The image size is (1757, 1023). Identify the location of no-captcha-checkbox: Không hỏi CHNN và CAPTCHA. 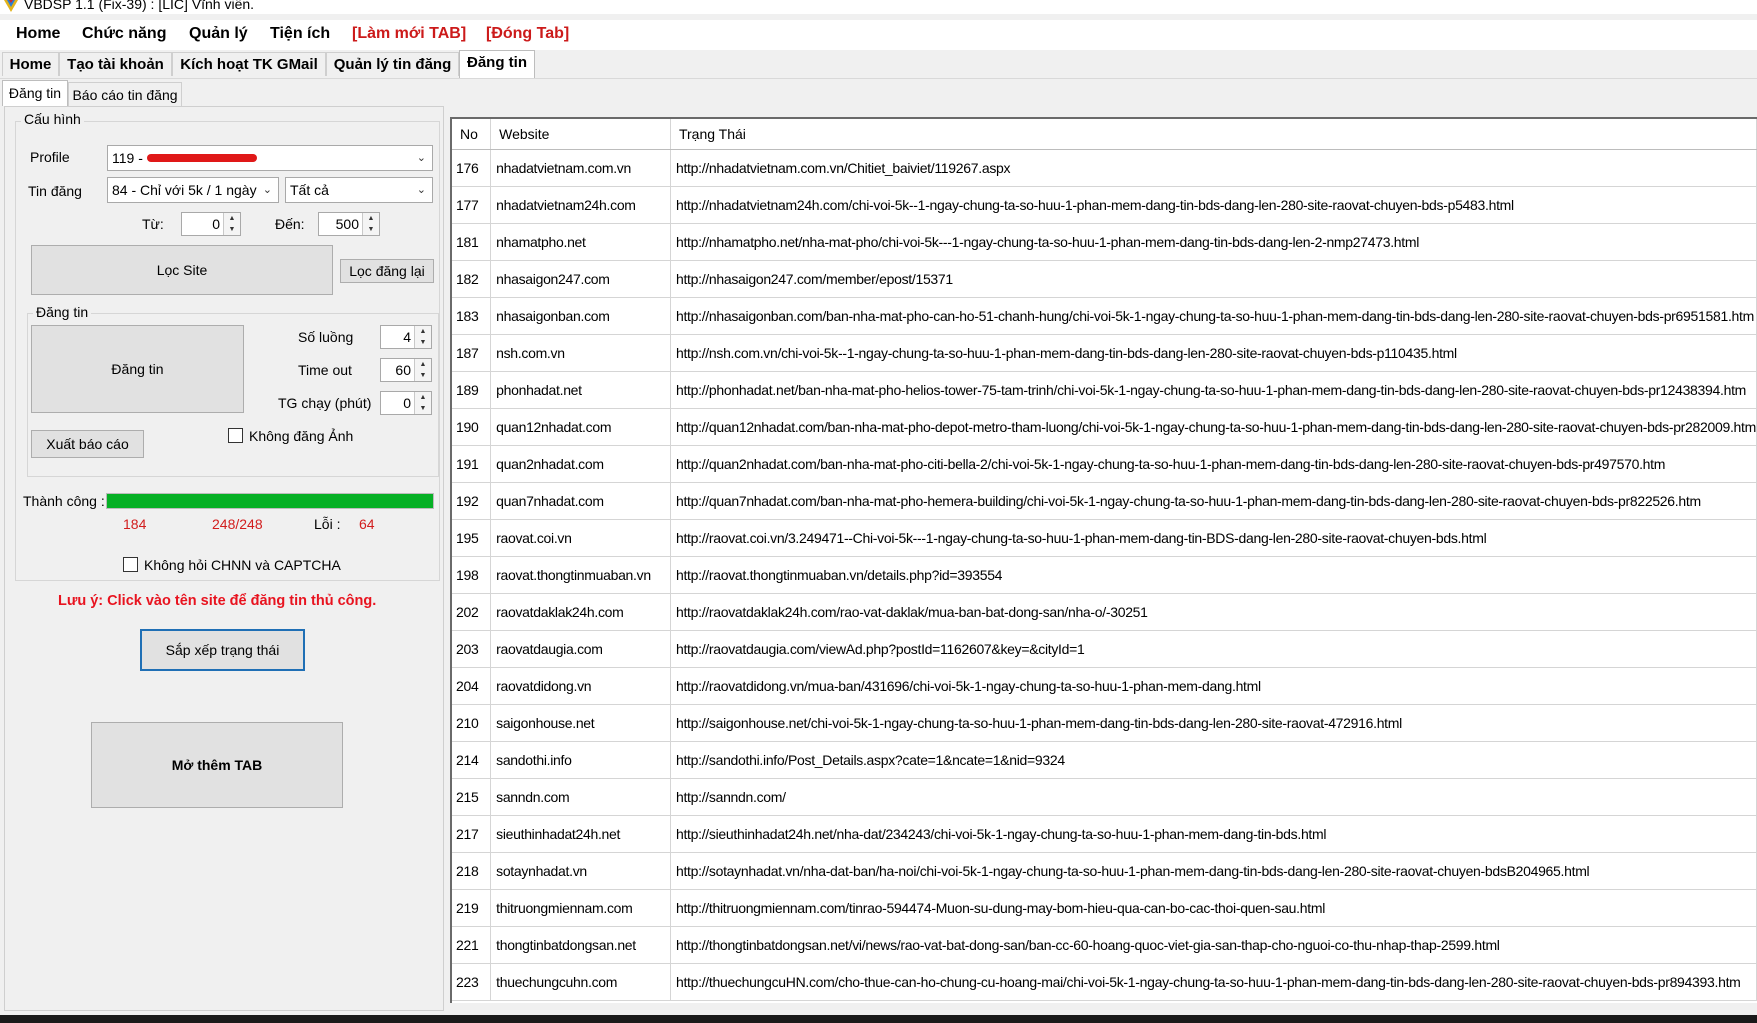
(232, 565).